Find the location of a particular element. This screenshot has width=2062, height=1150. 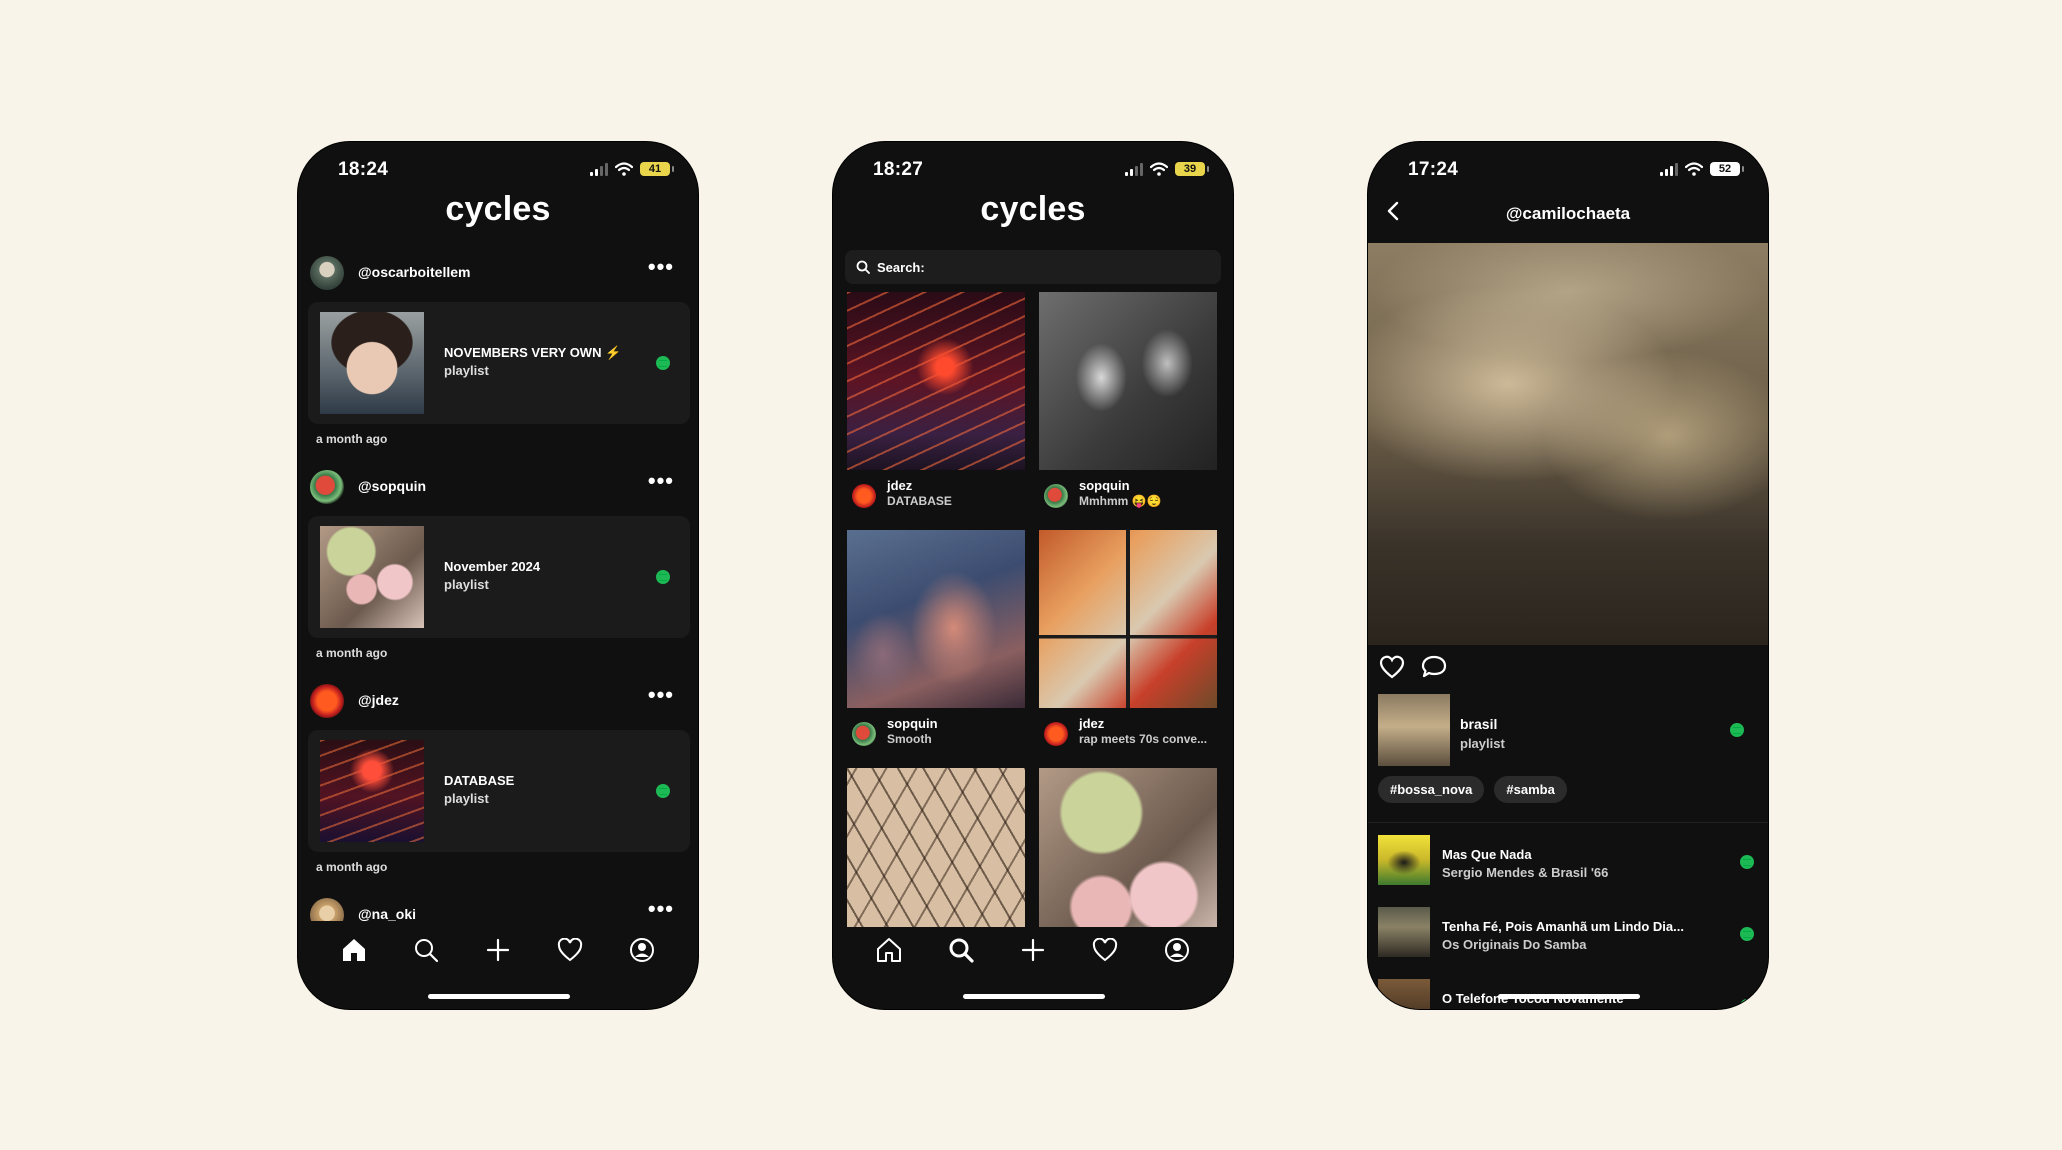

grid-description: Mmhmm 😝😌 is located at coordinates (1120, 501).